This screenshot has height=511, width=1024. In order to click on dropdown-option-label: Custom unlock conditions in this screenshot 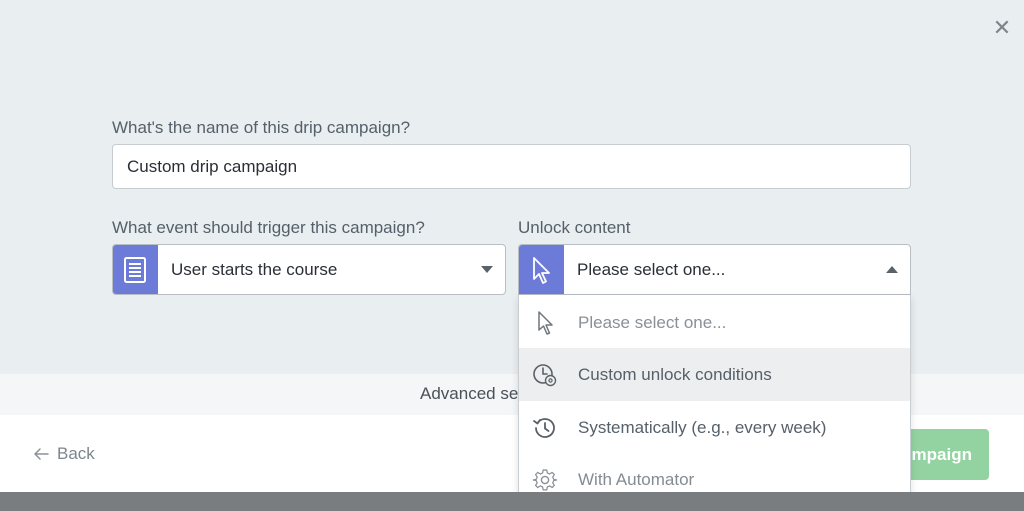, I will do `click(675, 374)`.